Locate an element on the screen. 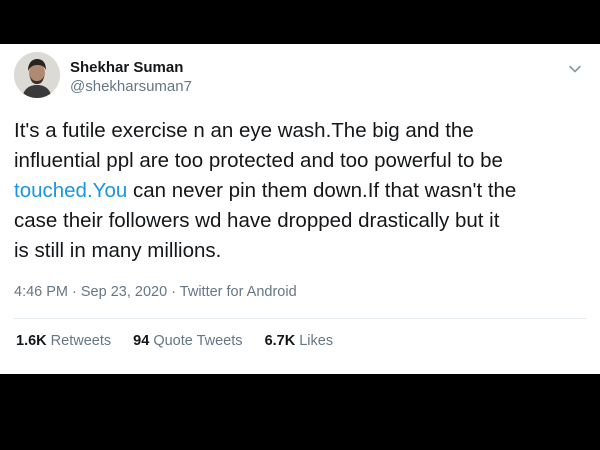 The image size is (600, 450). retweets-stat: 1.6K Retweets is located at coordinates (63, 341).